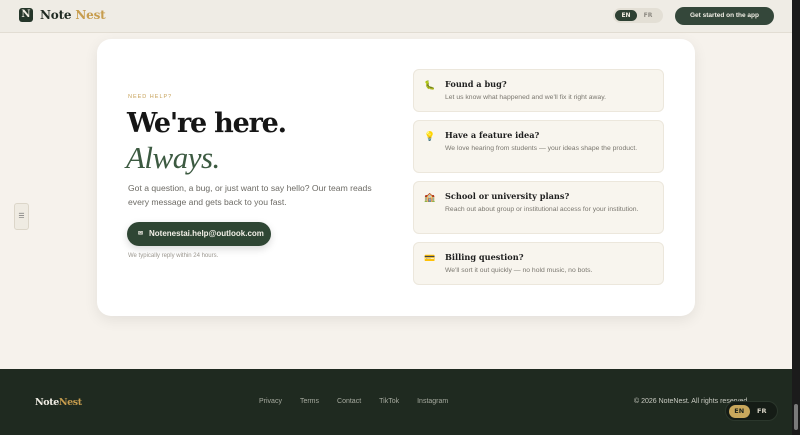 The image size is (800, 435). Describe the element at coordinates (141, 234) in the screenshot. I see `mail-icon: ✉` at that location.